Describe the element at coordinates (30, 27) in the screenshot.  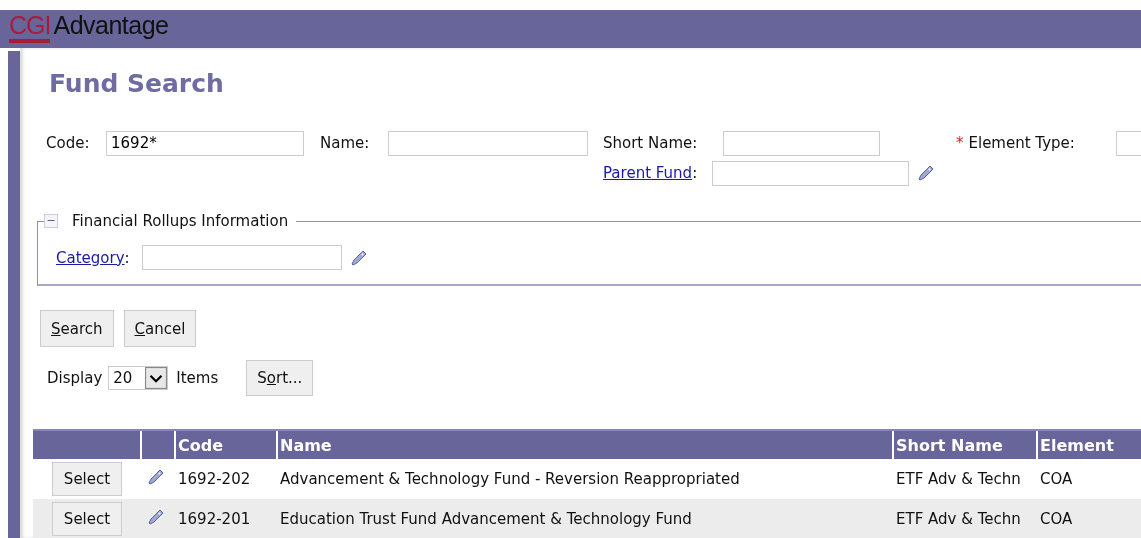
I see `logo: CGI` at that location.